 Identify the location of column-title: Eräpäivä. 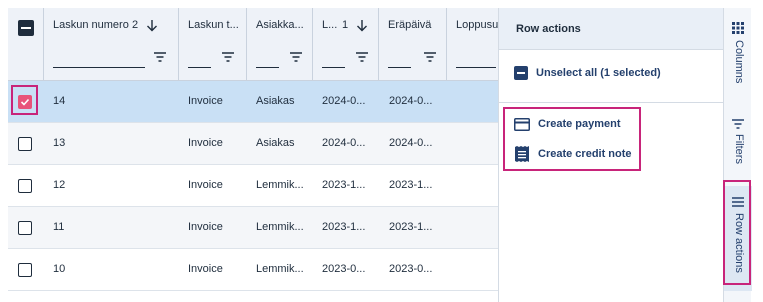
(410, 25).